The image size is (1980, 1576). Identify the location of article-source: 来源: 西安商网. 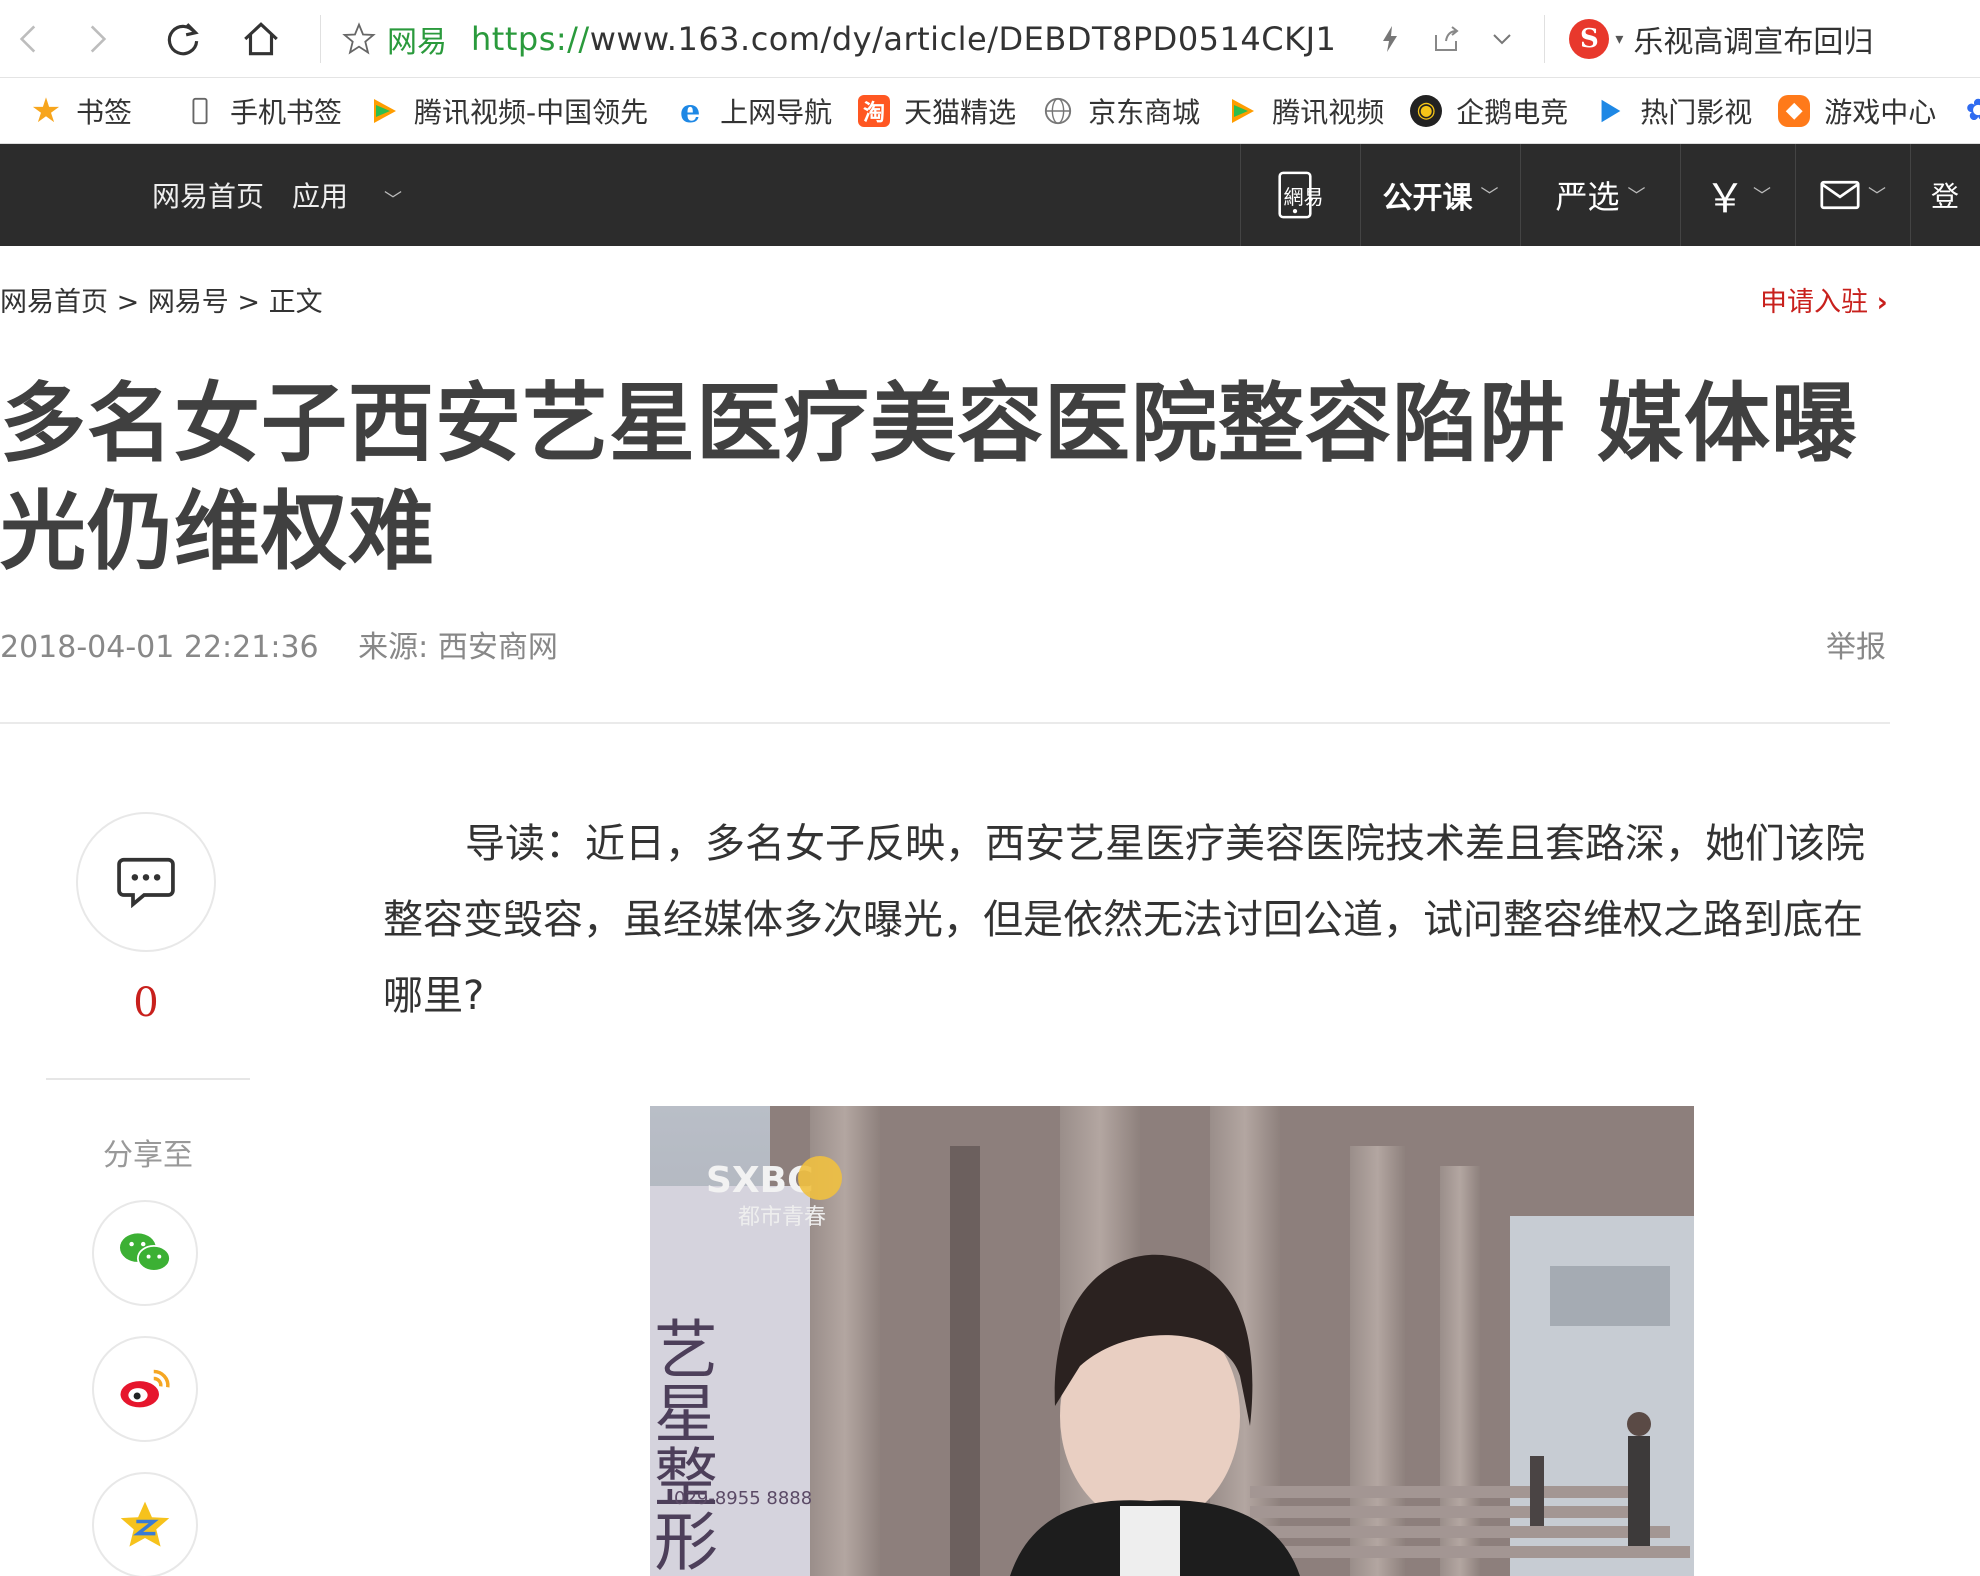
(458, 647).